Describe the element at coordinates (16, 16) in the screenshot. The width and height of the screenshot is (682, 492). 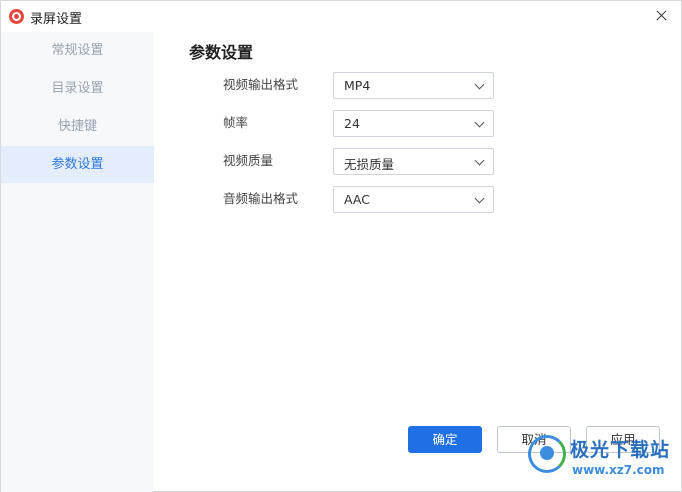
I see `record-icon` at that location.